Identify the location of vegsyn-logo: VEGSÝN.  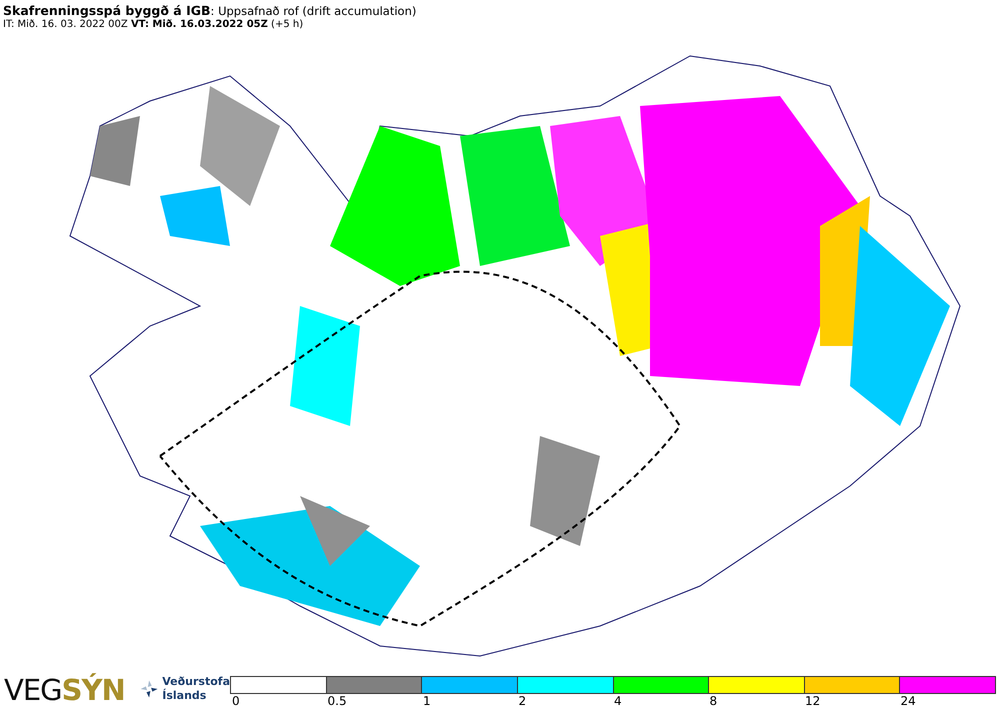
(64, 689).